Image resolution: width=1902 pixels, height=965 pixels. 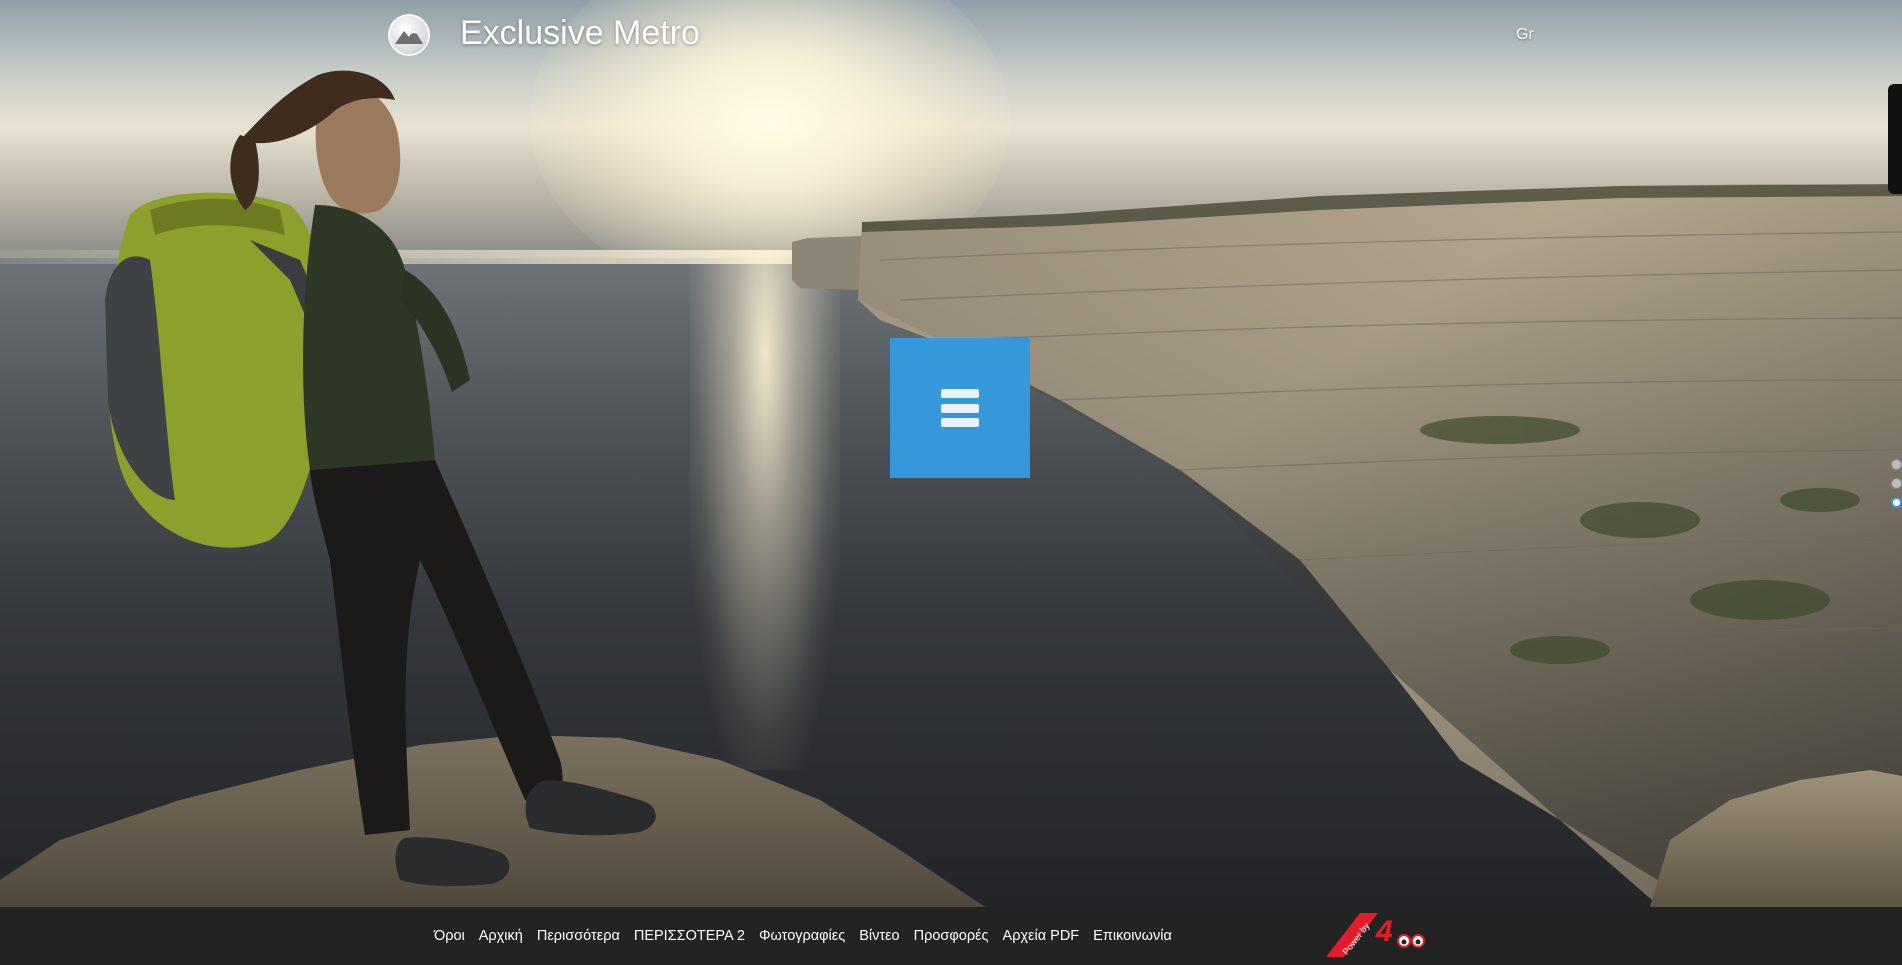 I want to click on slider-dots, so click(x=1896, y=483).